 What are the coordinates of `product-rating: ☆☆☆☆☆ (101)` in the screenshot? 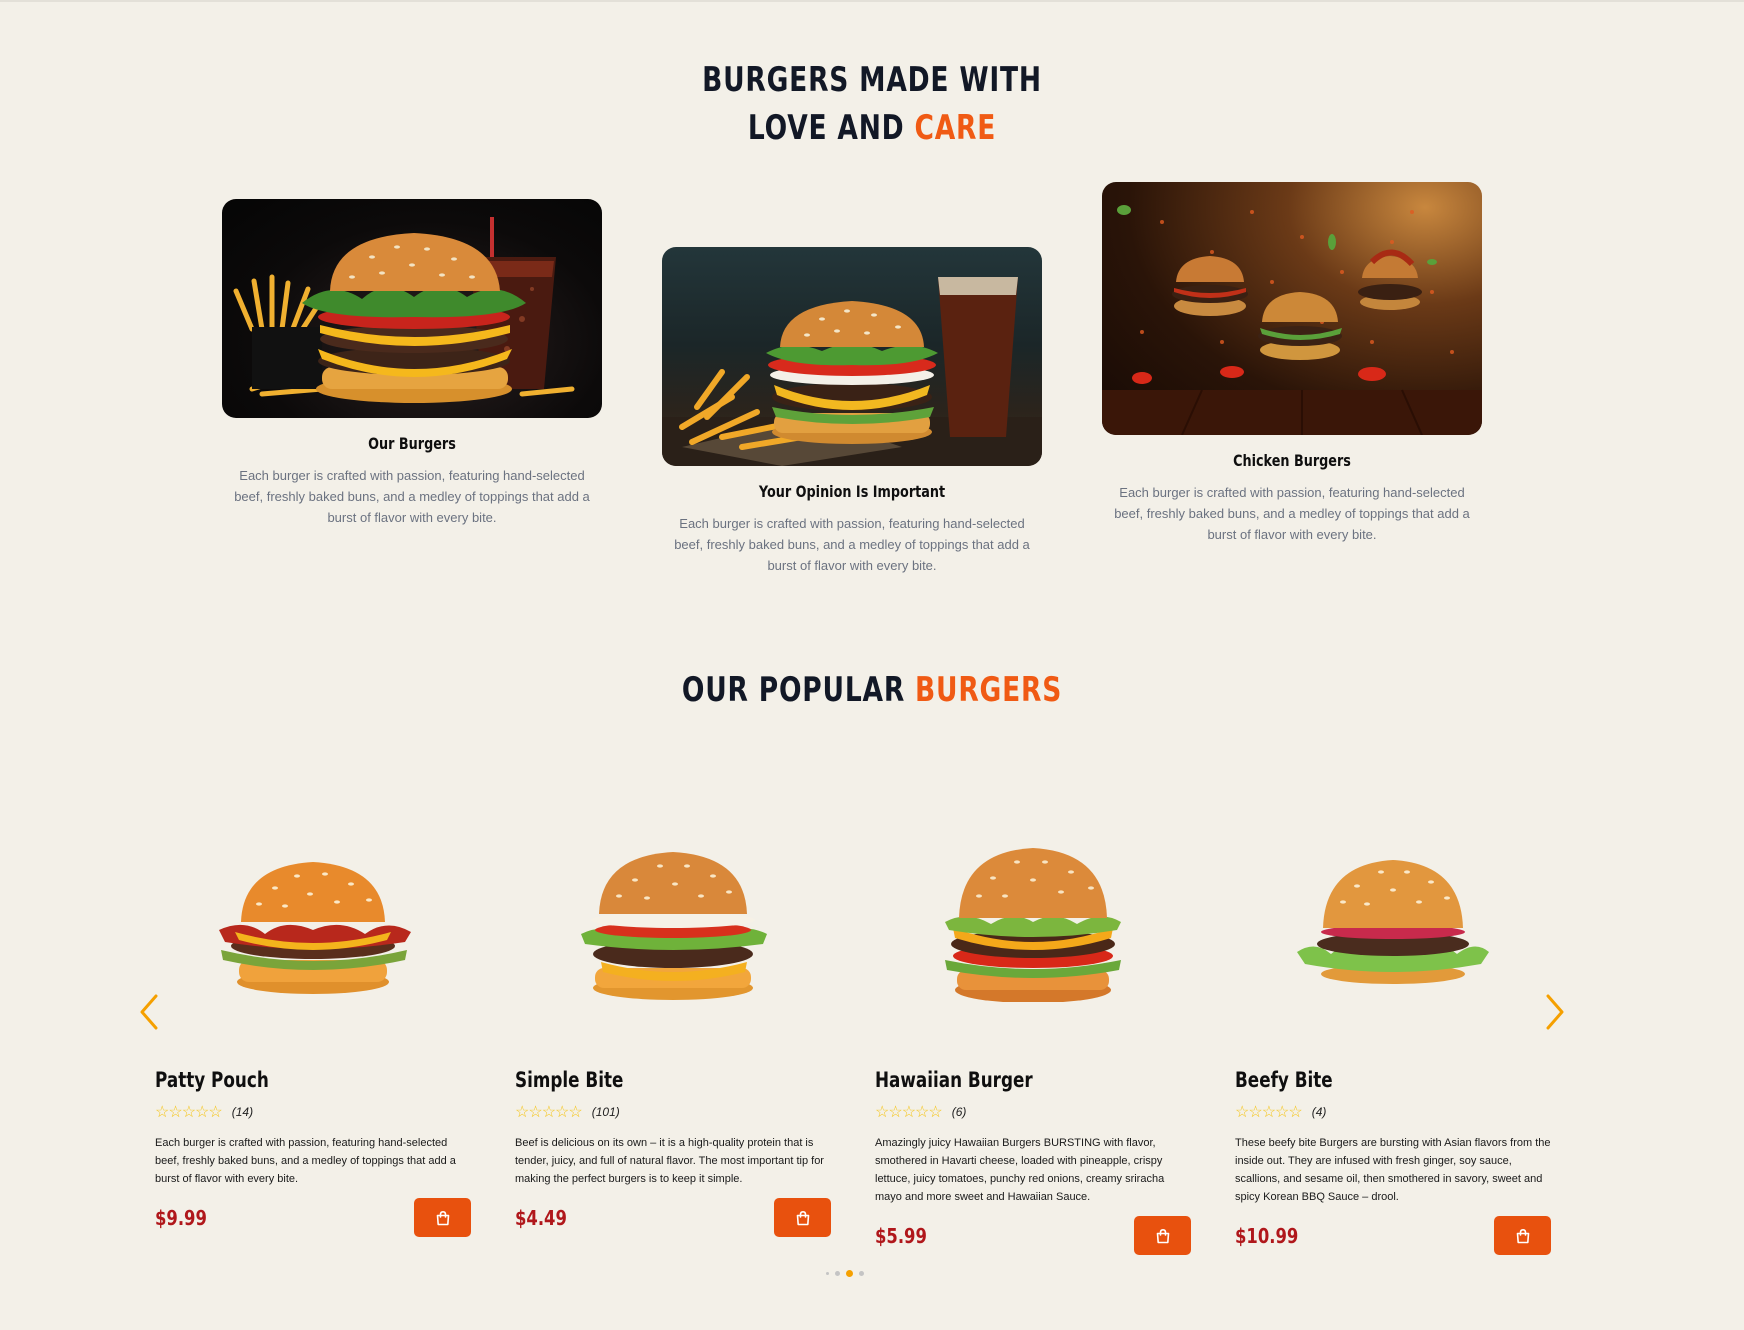 It's located at (673, 1112).